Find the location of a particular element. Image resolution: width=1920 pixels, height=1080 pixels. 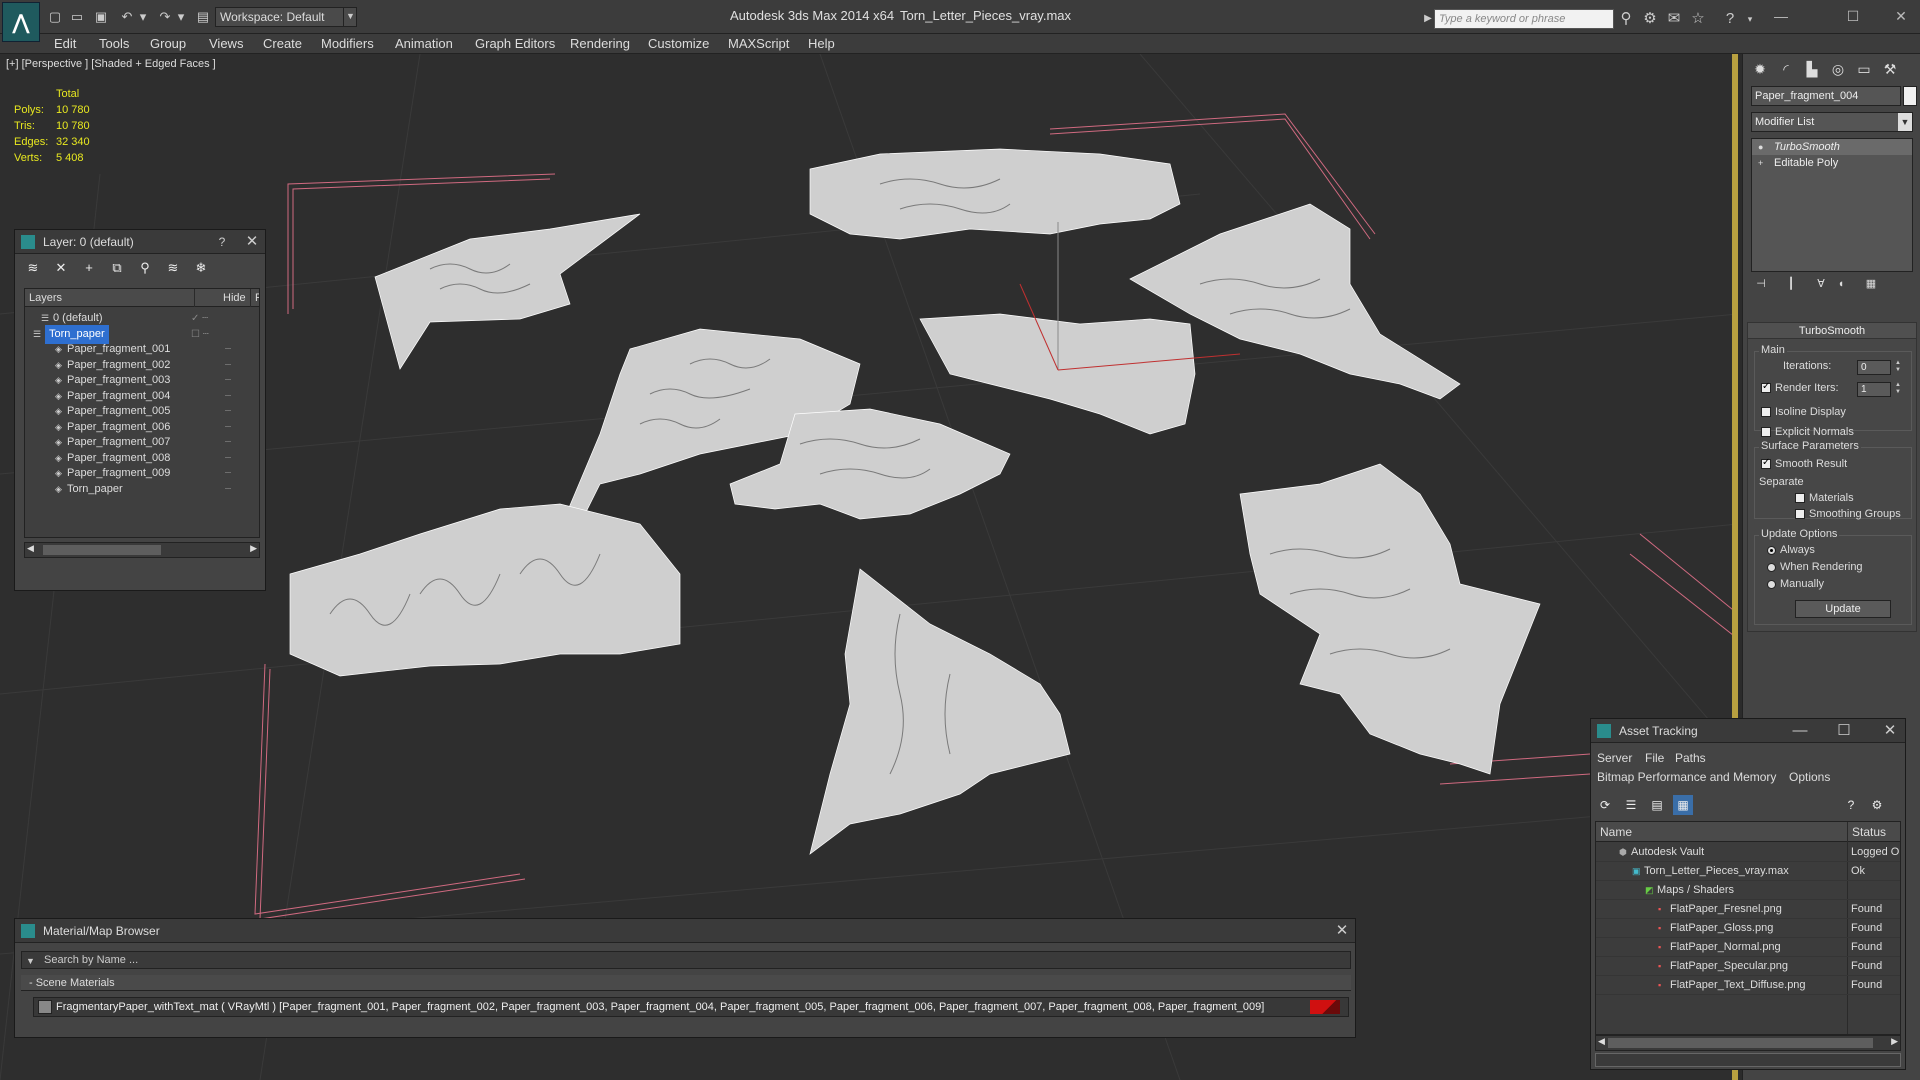

modifier-list-dropdown: Modifier List ▼ is located at coordinates (1832, 122).